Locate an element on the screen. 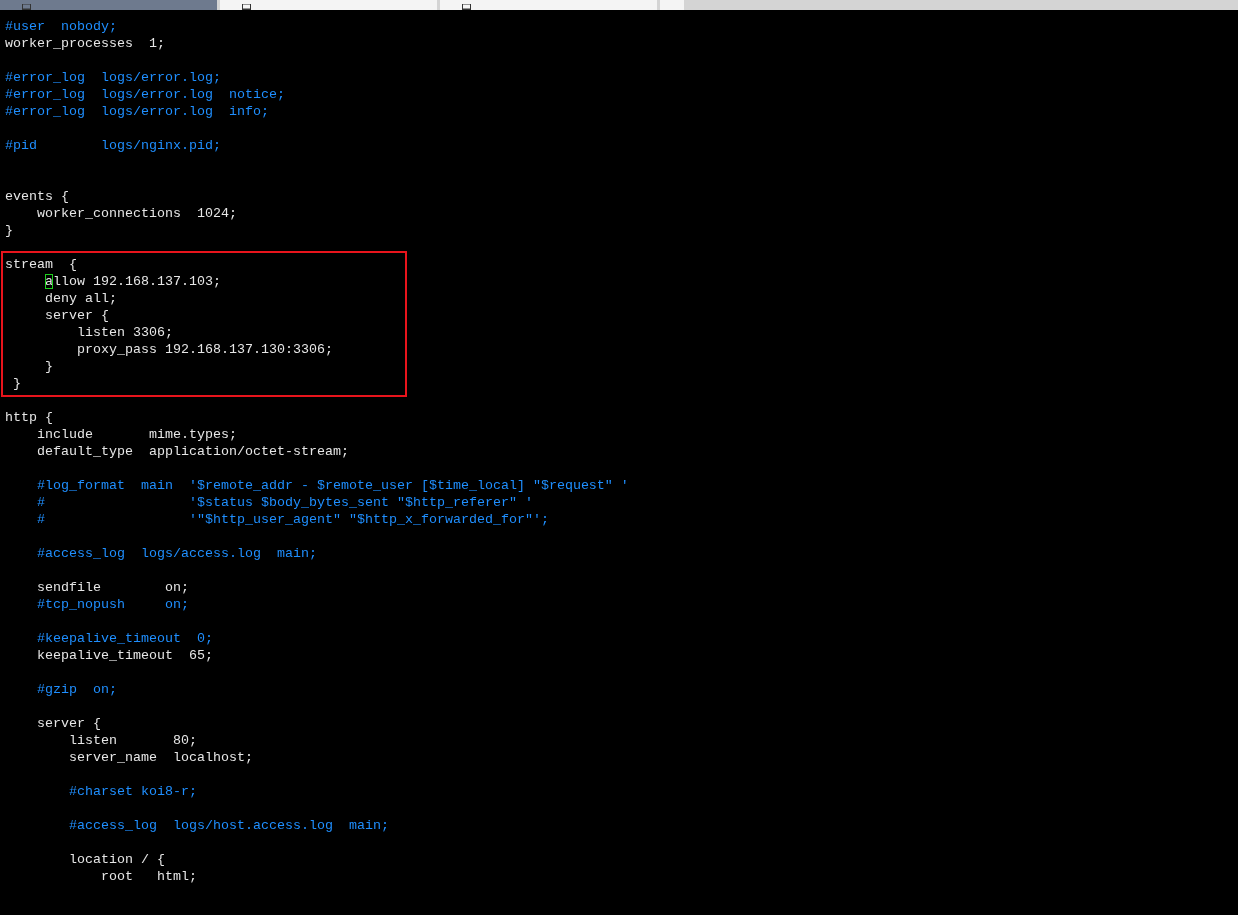 This screenshot has width=1238, height=915. code-line: llow 192.168.137.103; is located at coordinates (137, 281).